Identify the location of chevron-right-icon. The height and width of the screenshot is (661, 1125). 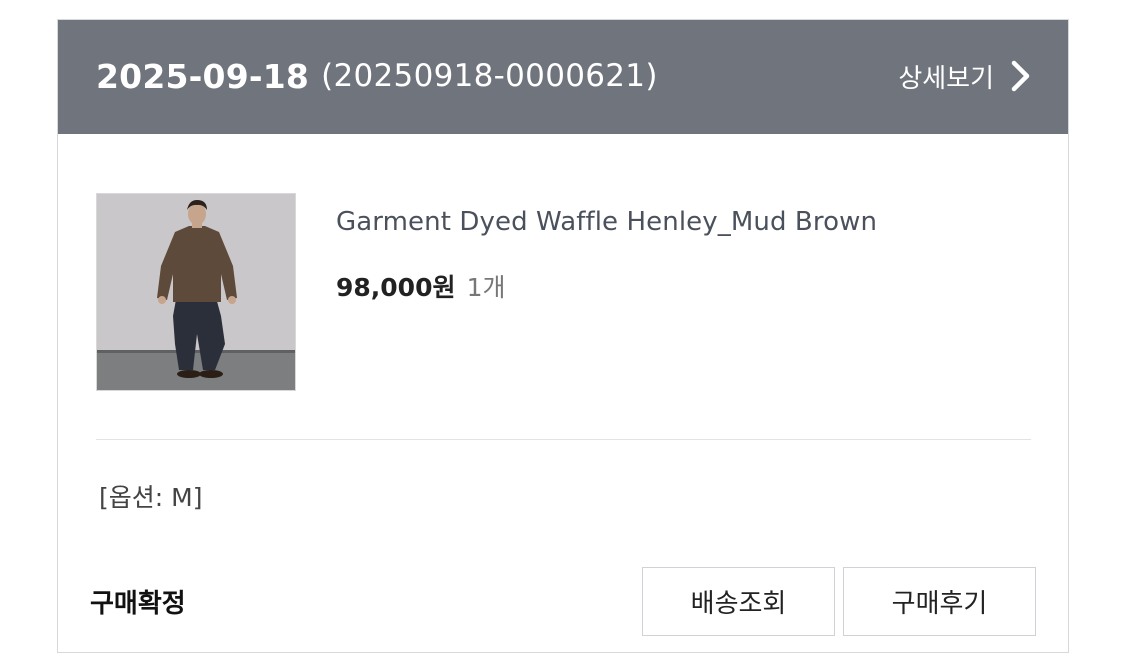
(1021, 76).